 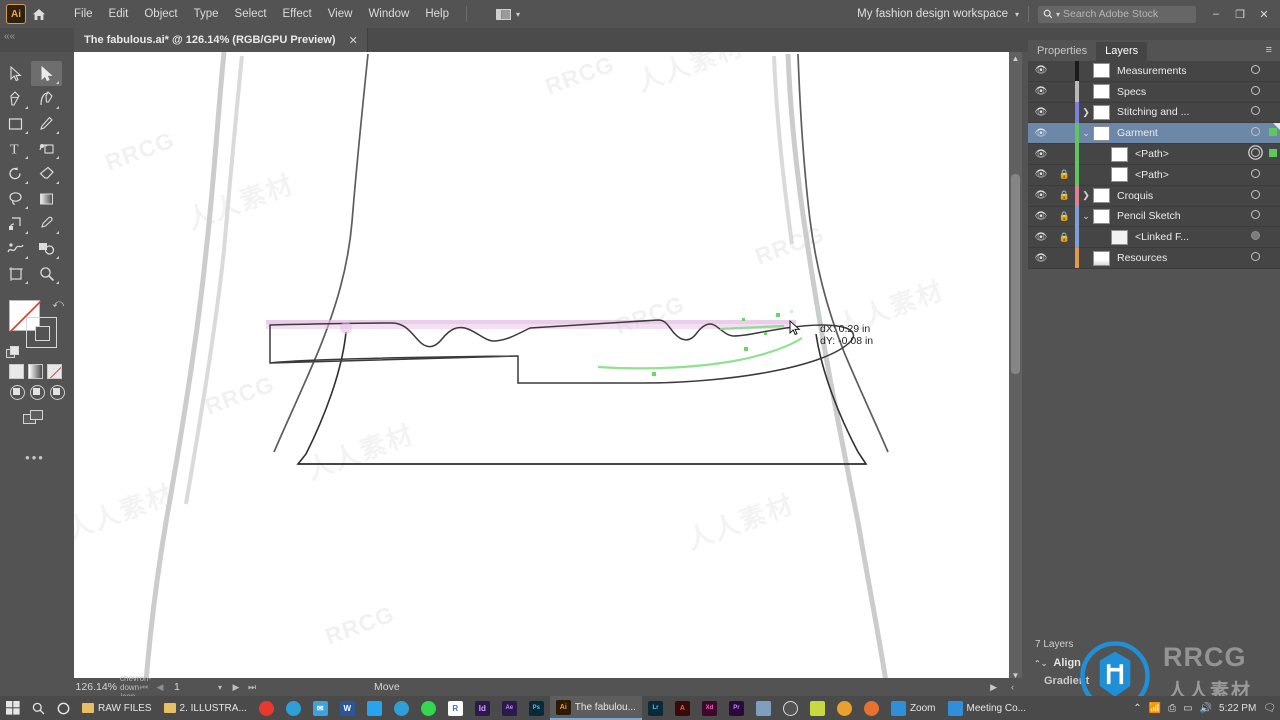 What do you see at coordinates (297, 14) in the screenshot?
I see `menu-effect: Effect` at bounding box center [297, 14].